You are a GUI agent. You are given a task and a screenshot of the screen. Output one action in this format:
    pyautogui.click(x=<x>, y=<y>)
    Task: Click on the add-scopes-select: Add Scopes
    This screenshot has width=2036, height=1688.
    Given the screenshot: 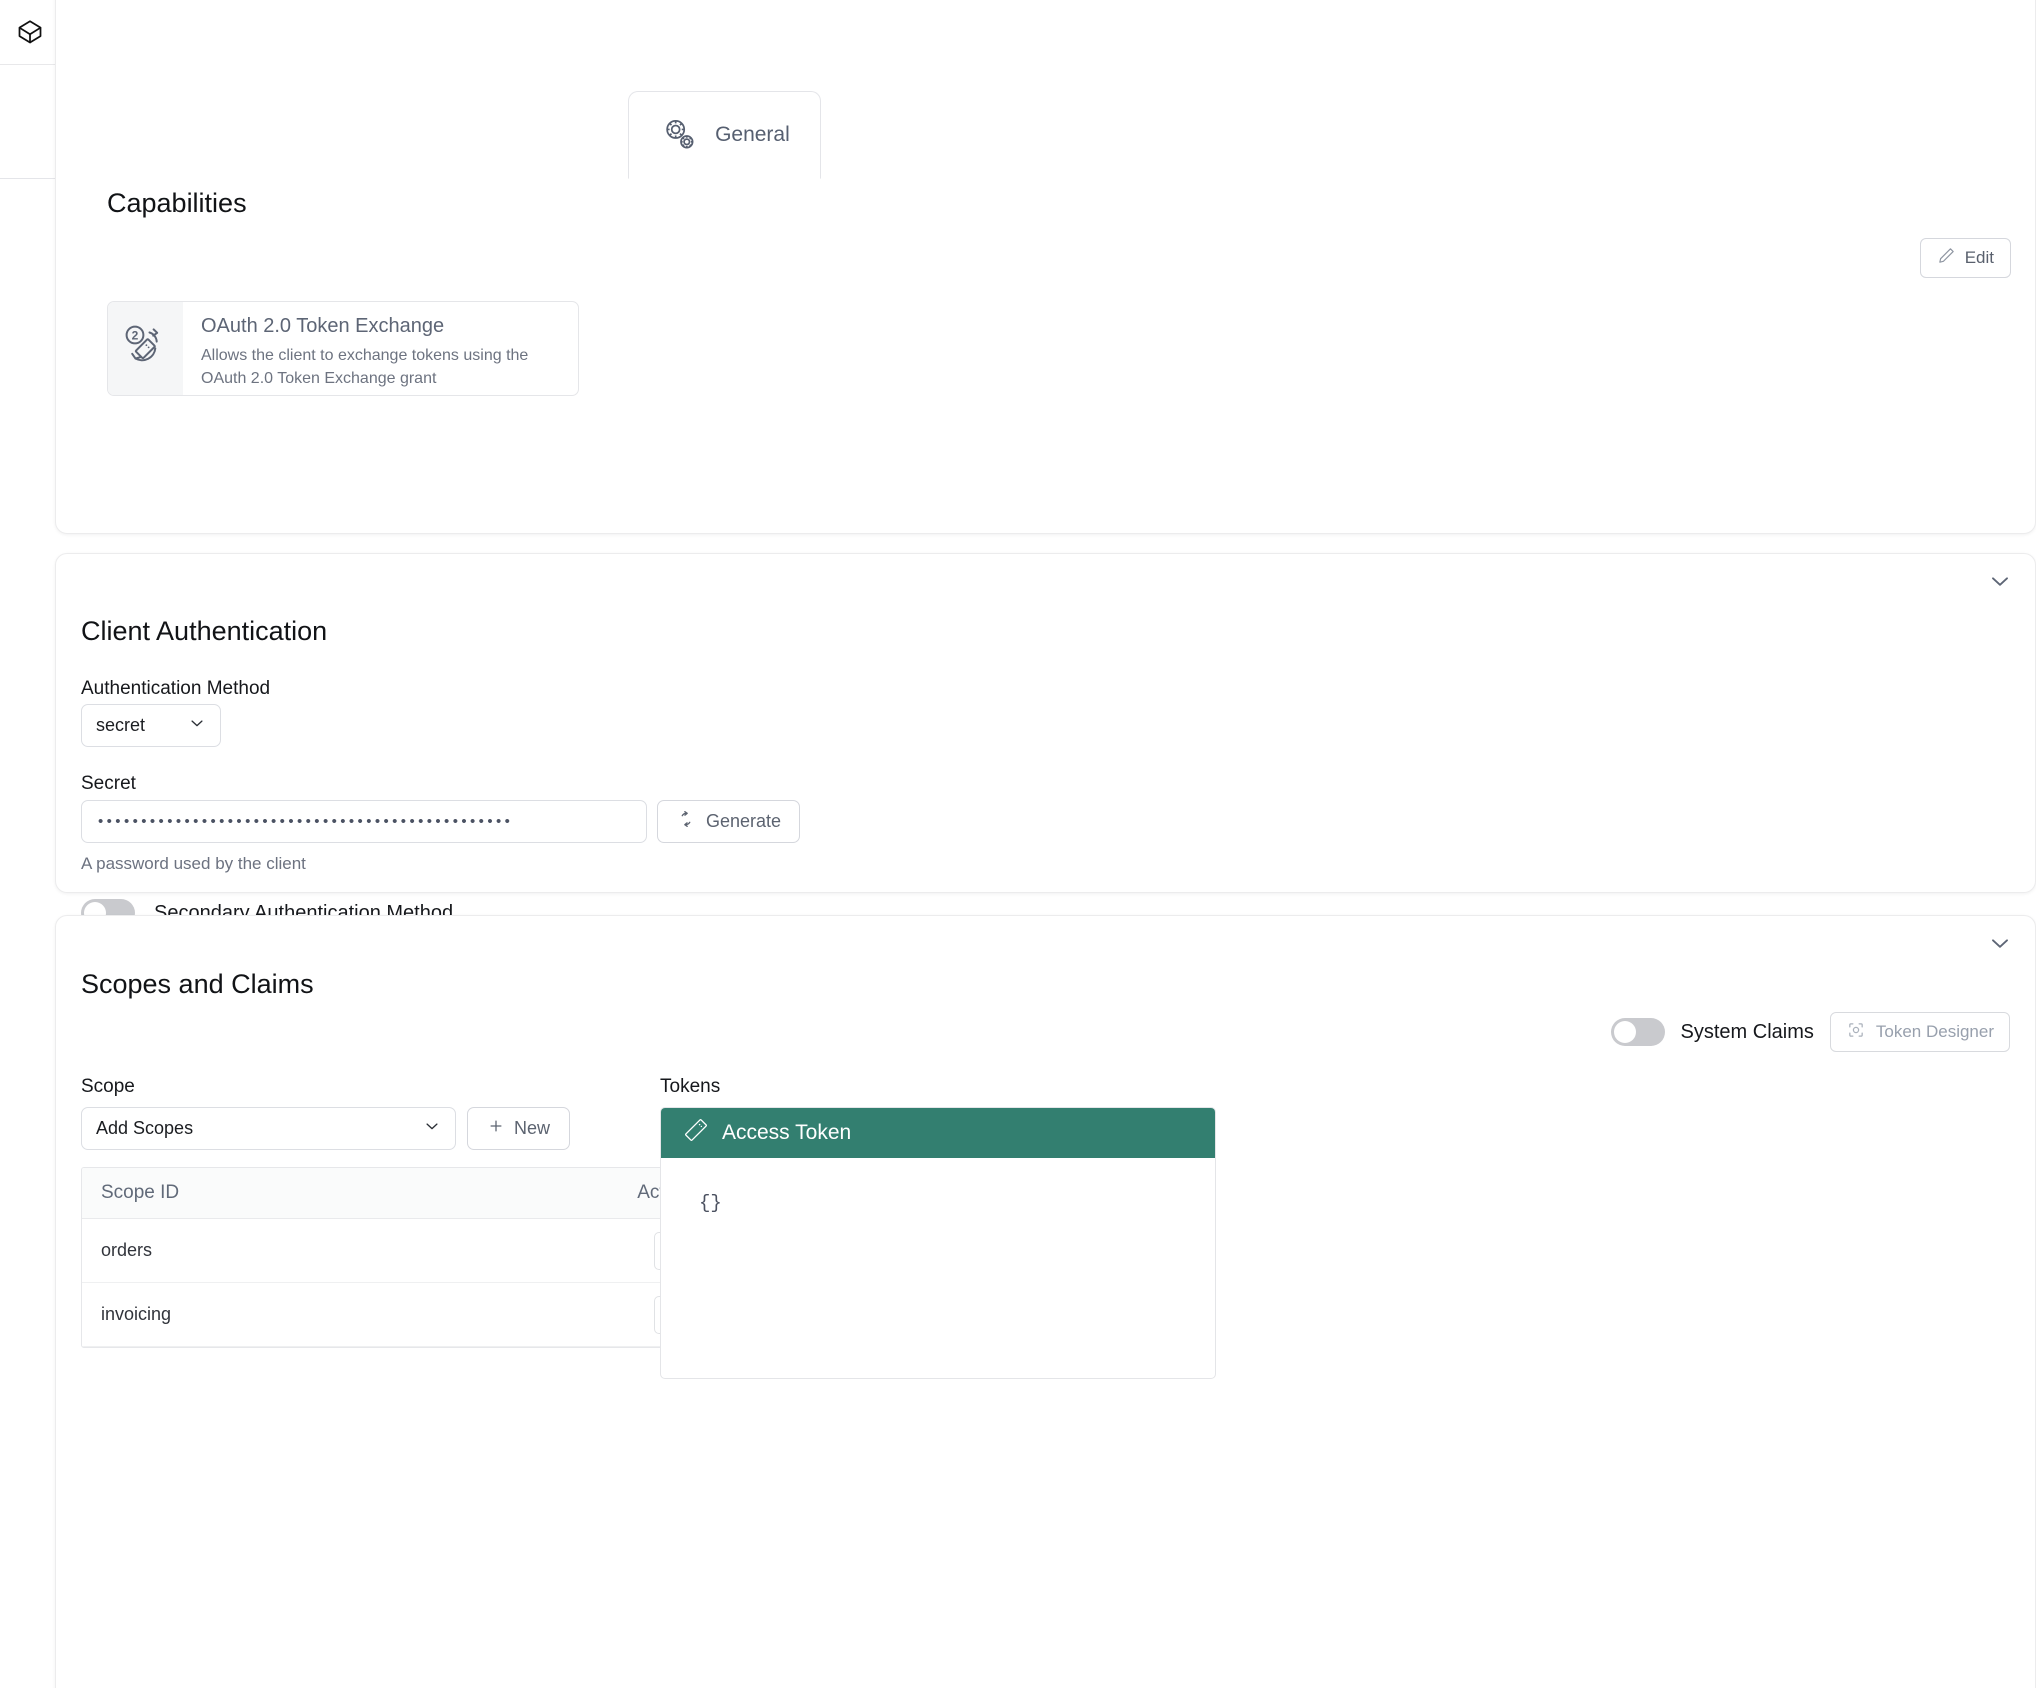 What is the action you would take?
    pyautogui.click(x=268, y=1128)
    